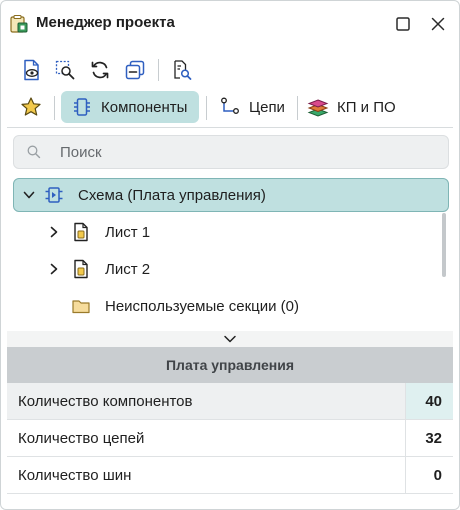  What do you see at coordinates (230, 475) in the screenshot?
I see `property-row-buses: Количество шин 0` at bounding box center [230, 475].